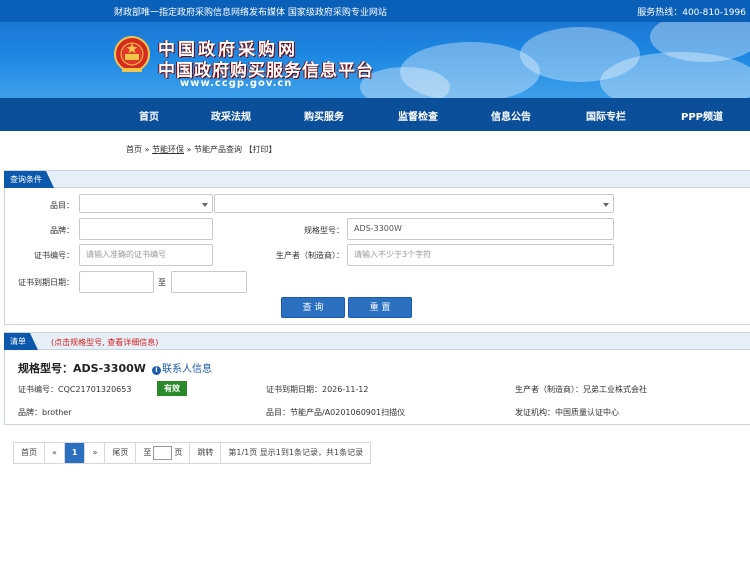  I want to click on query-panel-header: 查询条件, so click(377, 179).